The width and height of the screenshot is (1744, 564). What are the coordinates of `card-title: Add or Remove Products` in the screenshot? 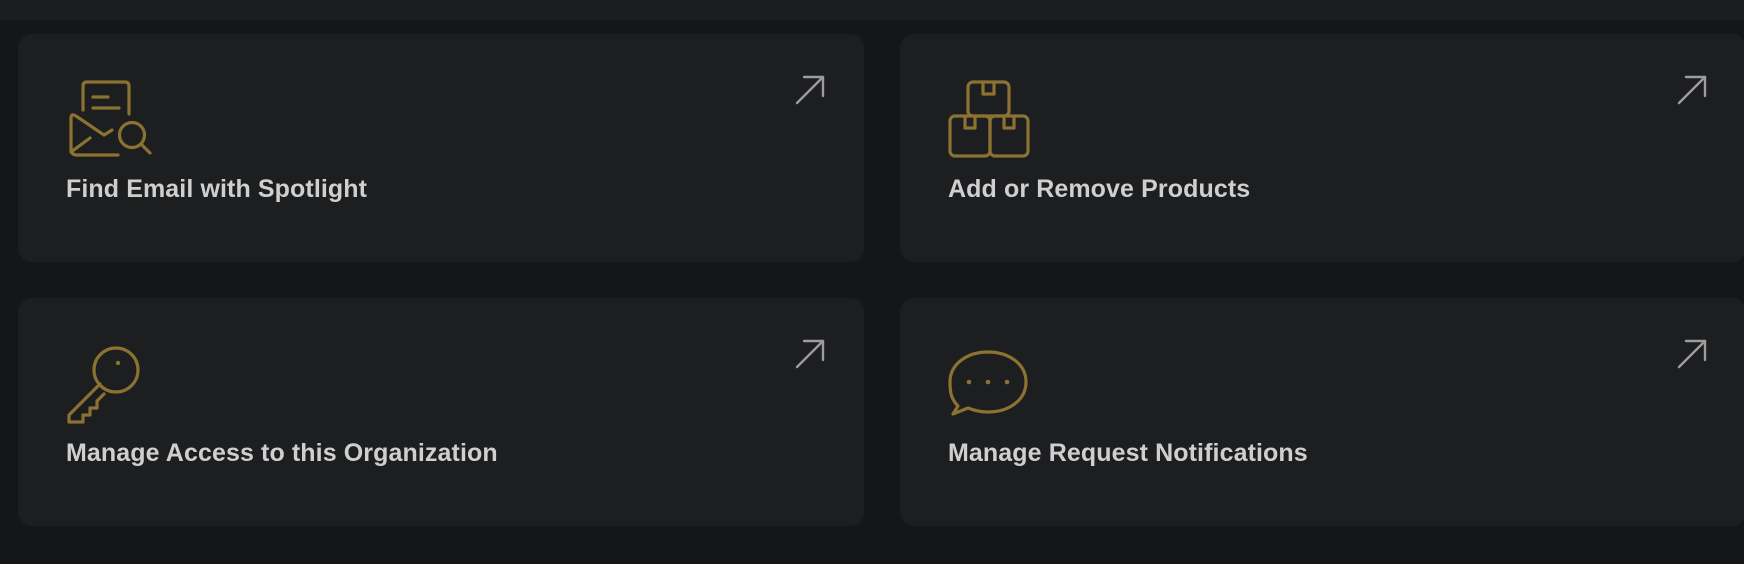 It's located at (1099, 189).